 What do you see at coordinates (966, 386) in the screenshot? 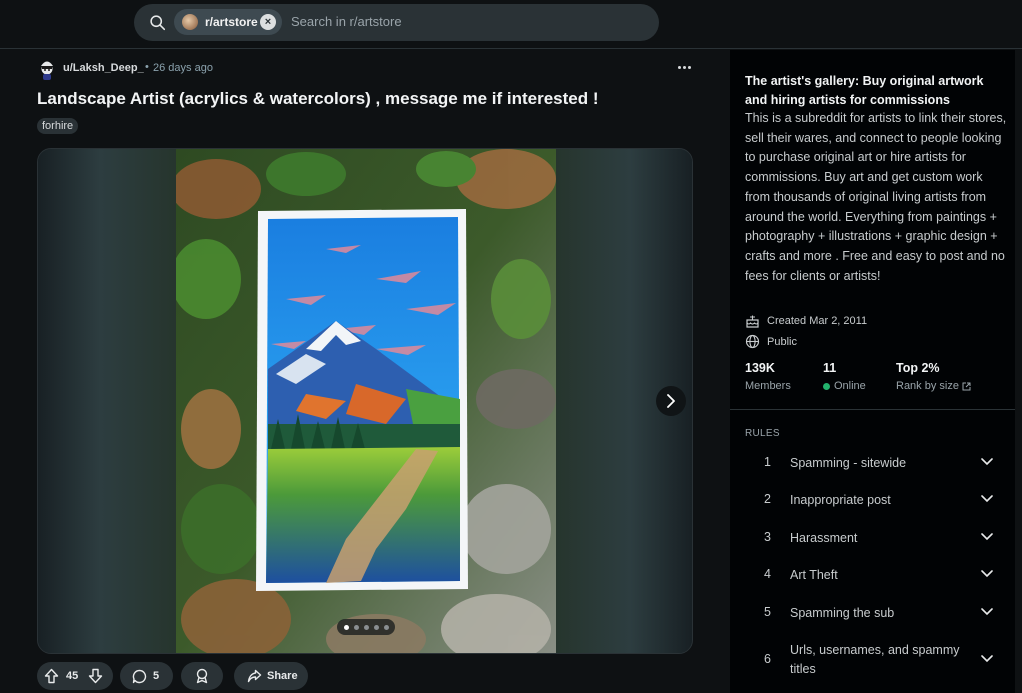
I see `external-link-icon` at bounding box center [966, 386].